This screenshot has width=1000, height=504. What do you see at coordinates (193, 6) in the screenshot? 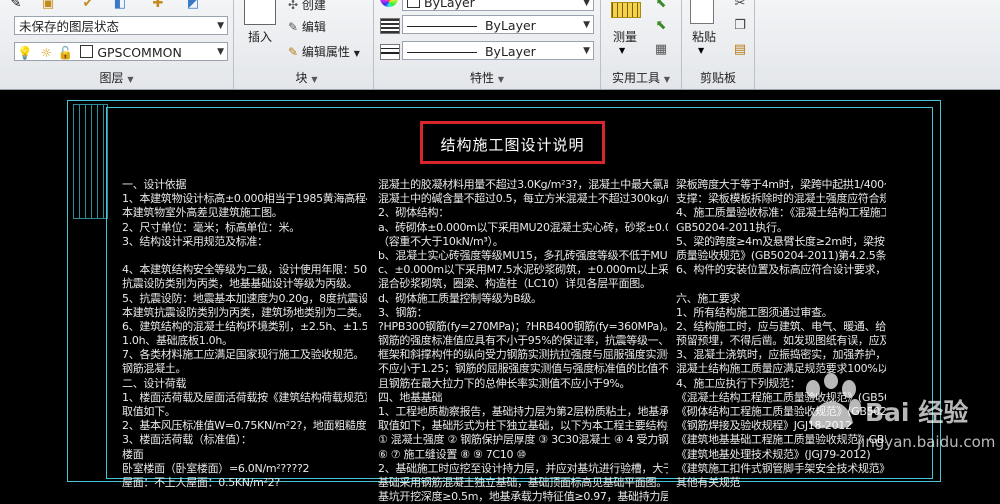
I see `layer-off-icon: ◩` at bounding box center [193, 6].